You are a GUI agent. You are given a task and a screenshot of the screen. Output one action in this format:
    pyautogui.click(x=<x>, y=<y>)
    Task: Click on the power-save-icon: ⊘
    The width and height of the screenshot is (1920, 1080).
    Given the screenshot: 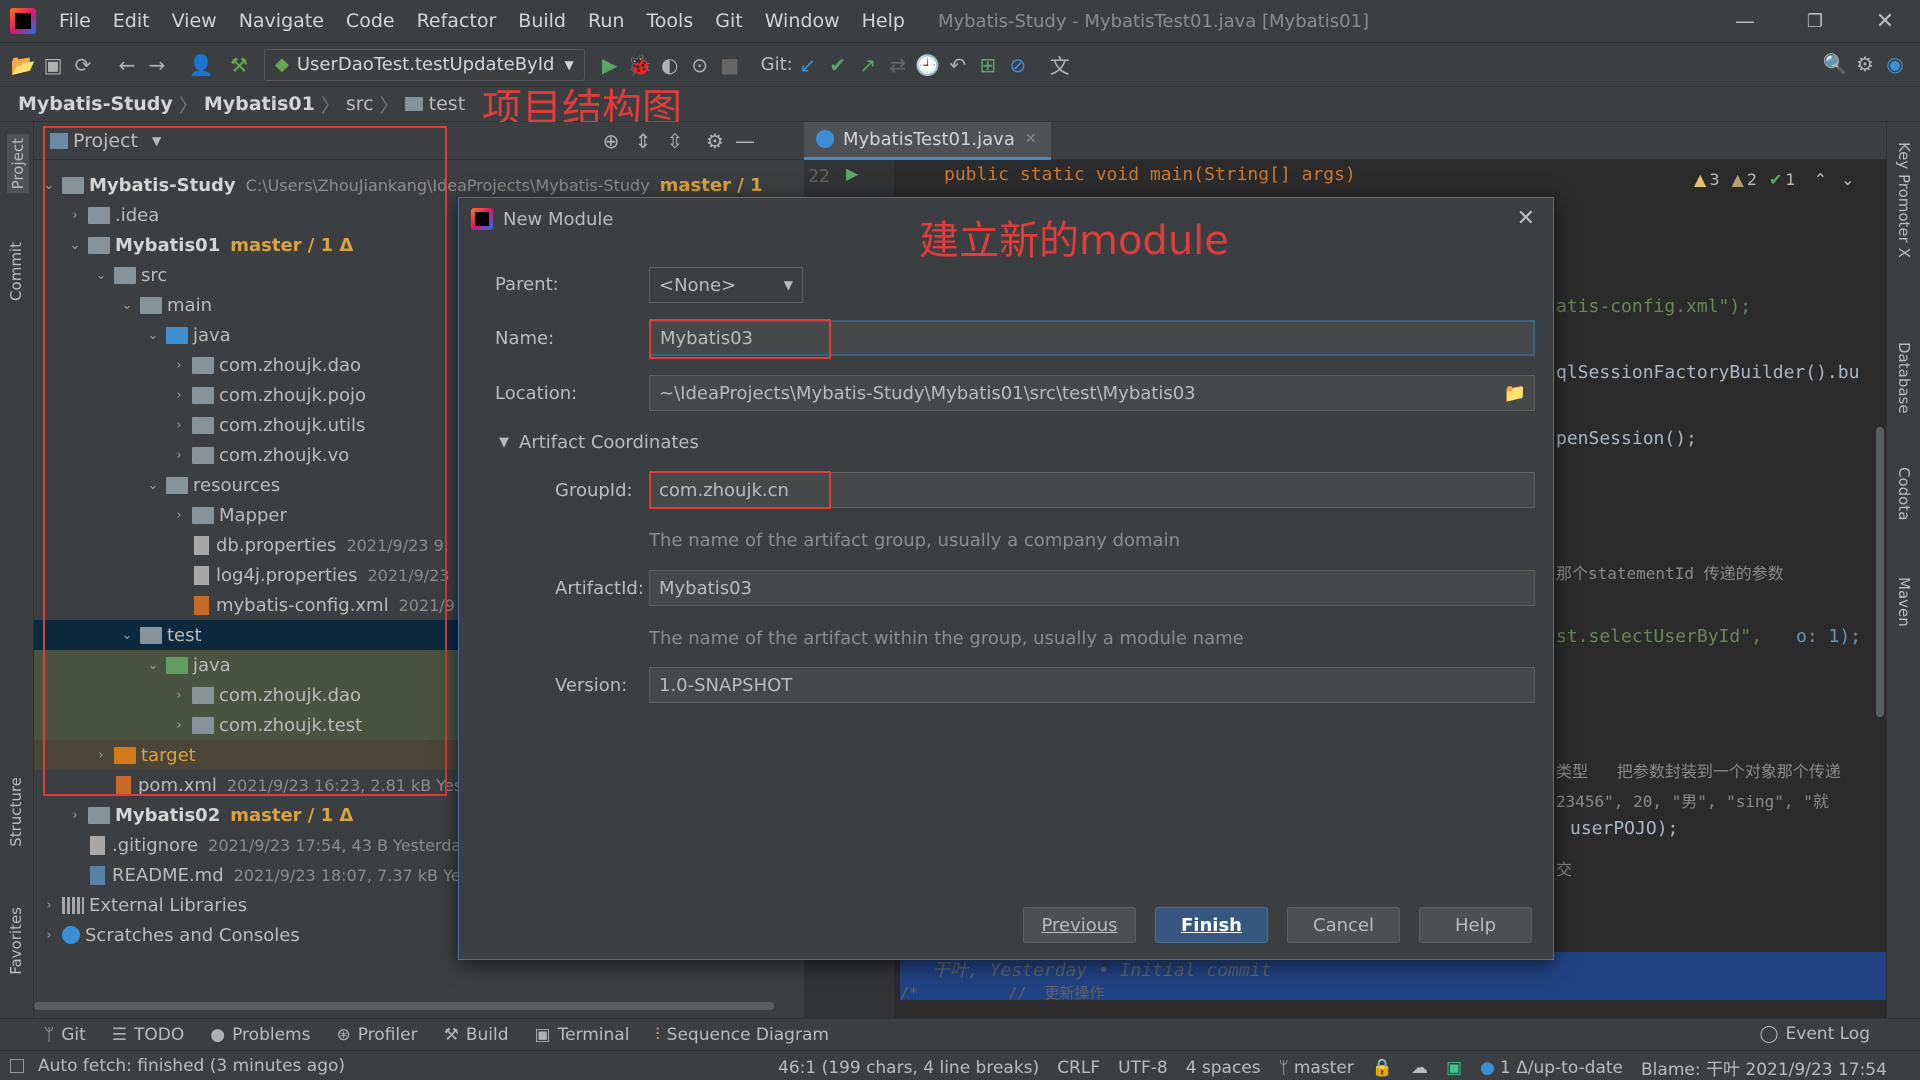 What is the action you would take?
    pyautogui.click(x=1018, y=65)
    